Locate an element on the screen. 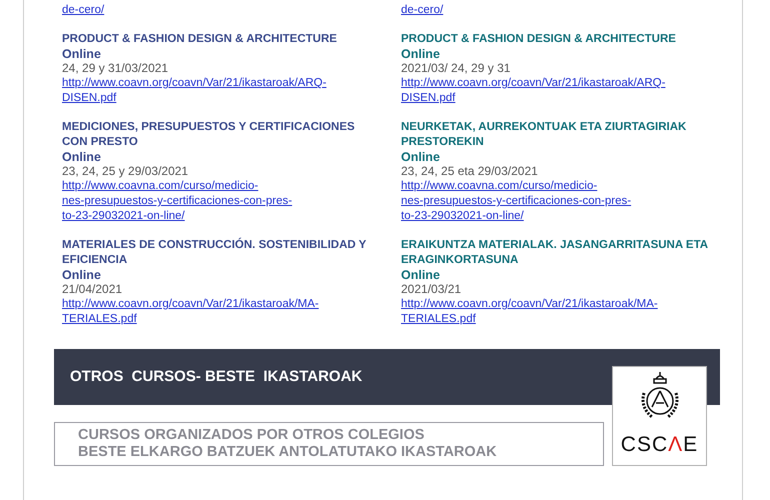  course-date: 23, 24, 25 y 29/03/2021 is located at coordinates (125, 171).